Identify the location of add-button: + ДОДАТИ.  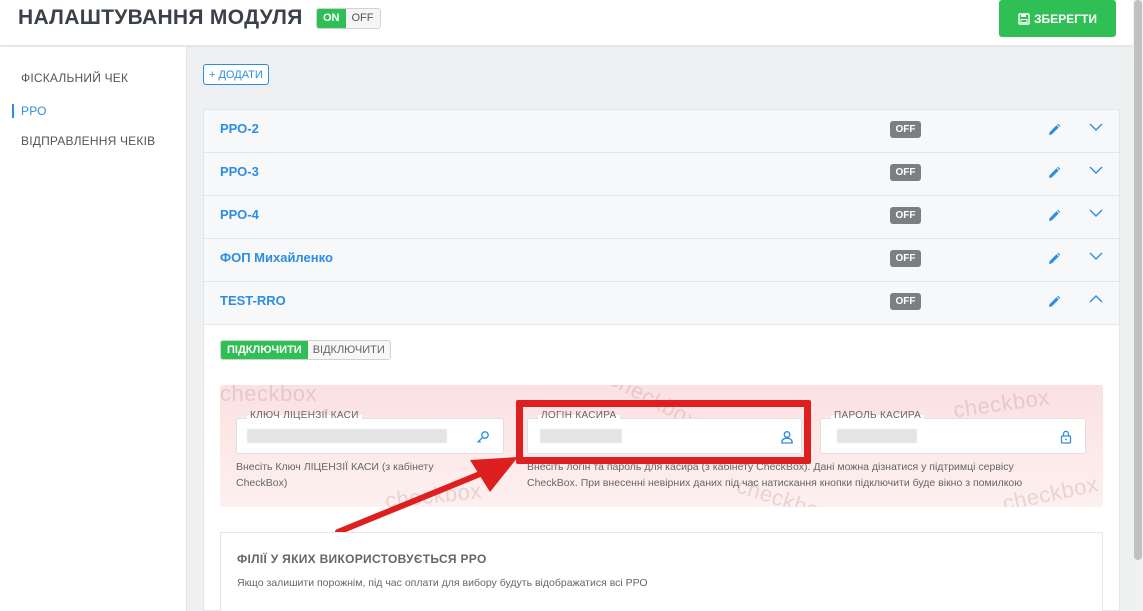
(236, 74).